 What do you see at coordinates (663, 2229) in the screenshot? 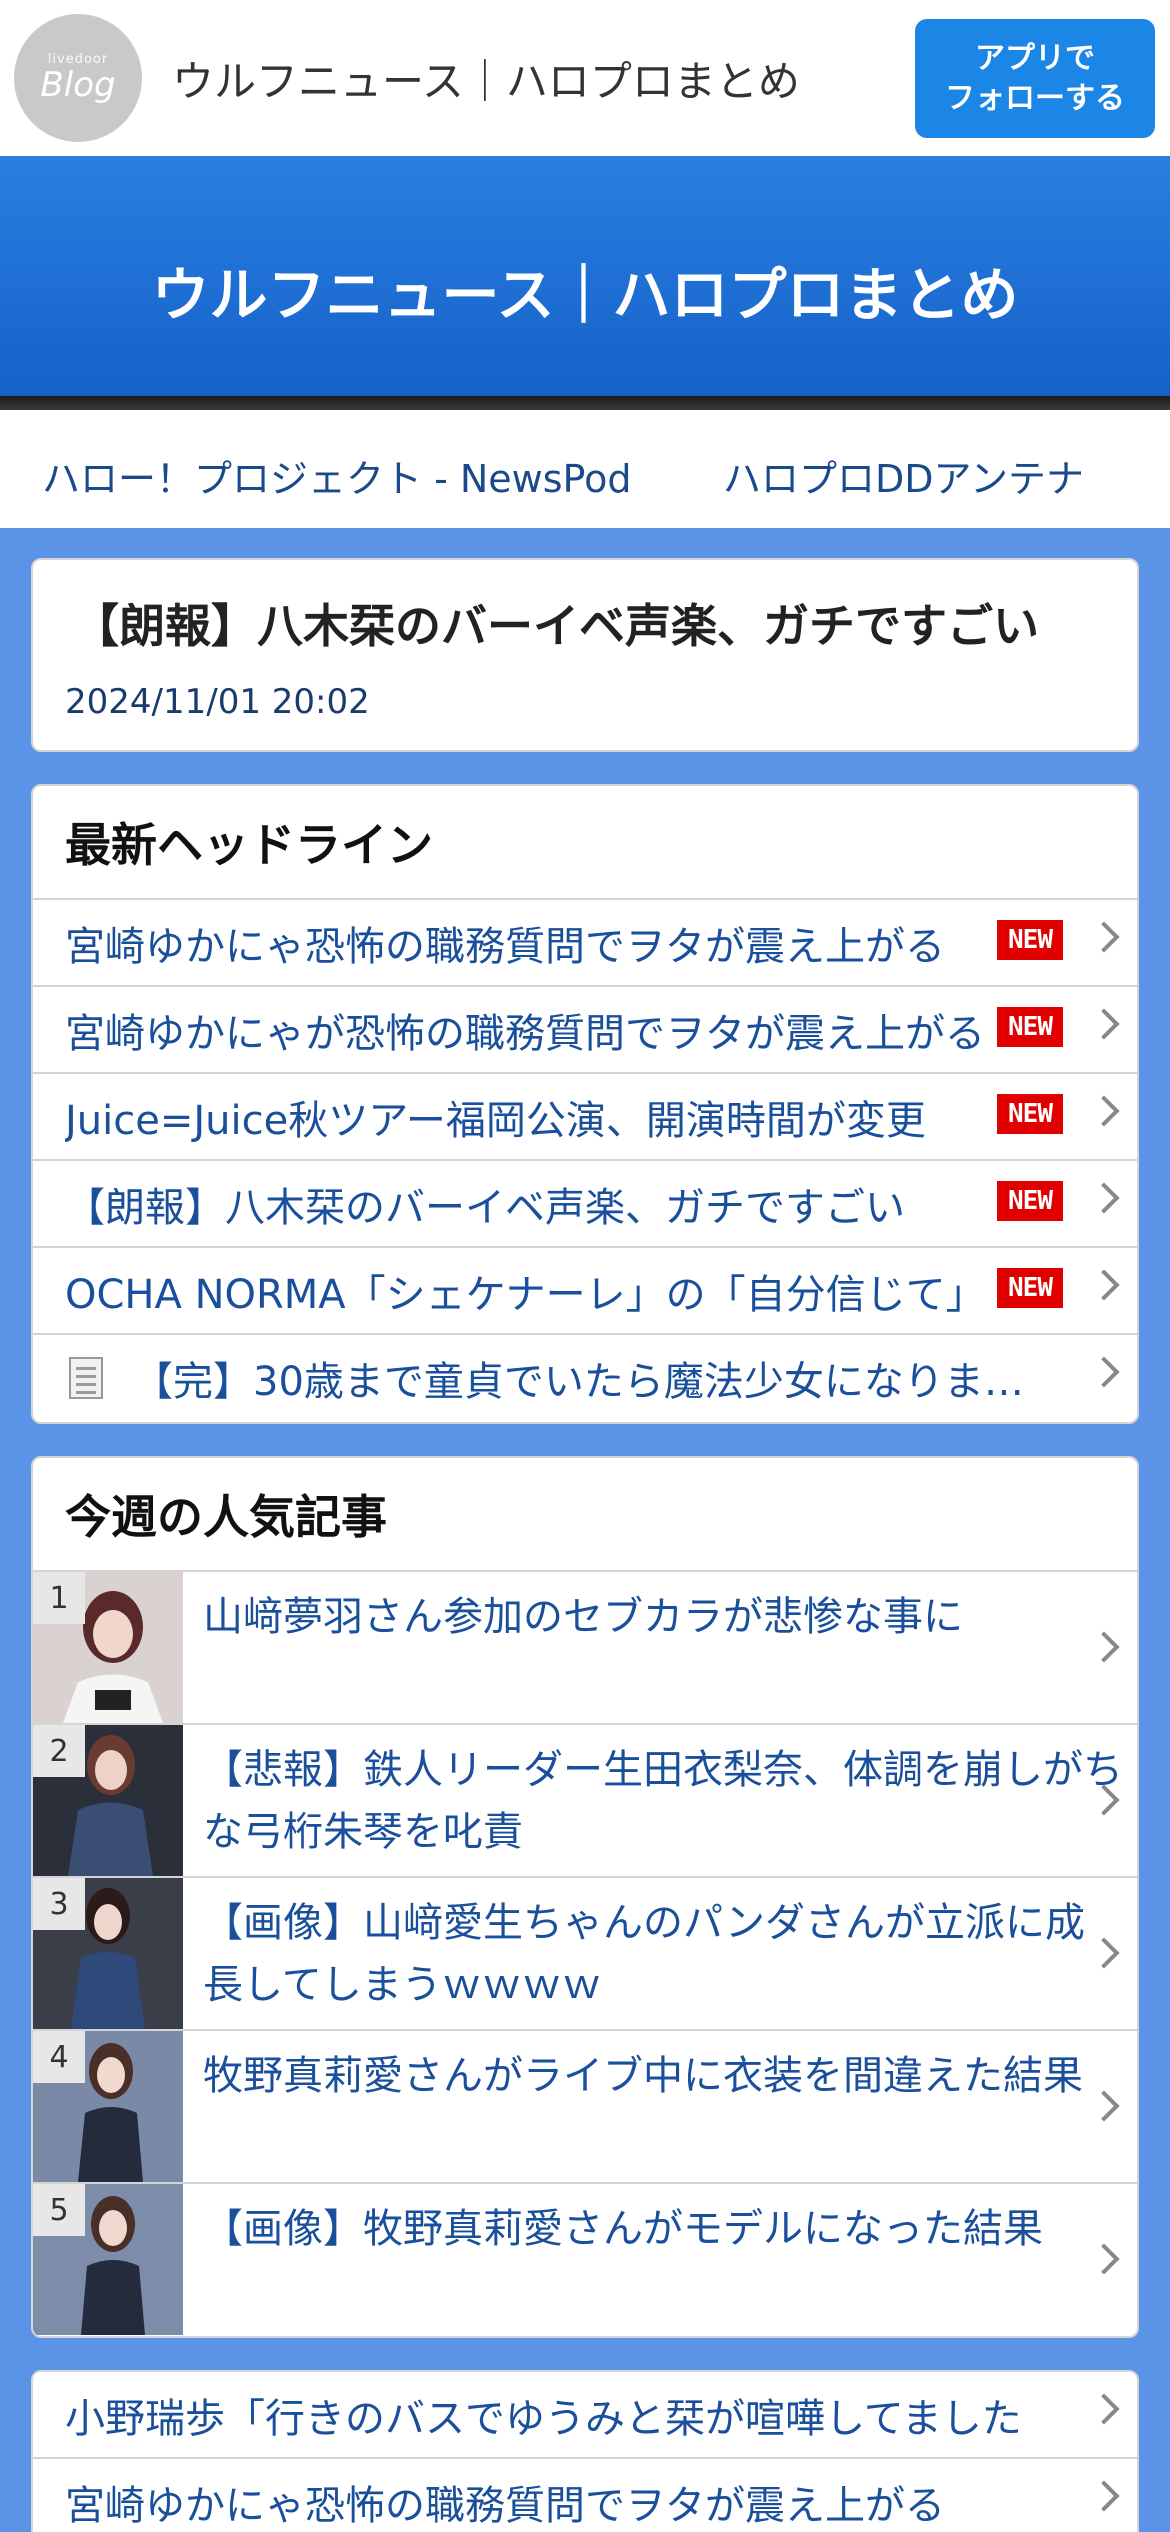
I see `popular-item-title: 【画像】牧野真莉愛さんがモデルになった結果` at bounding box center [663, 2229].